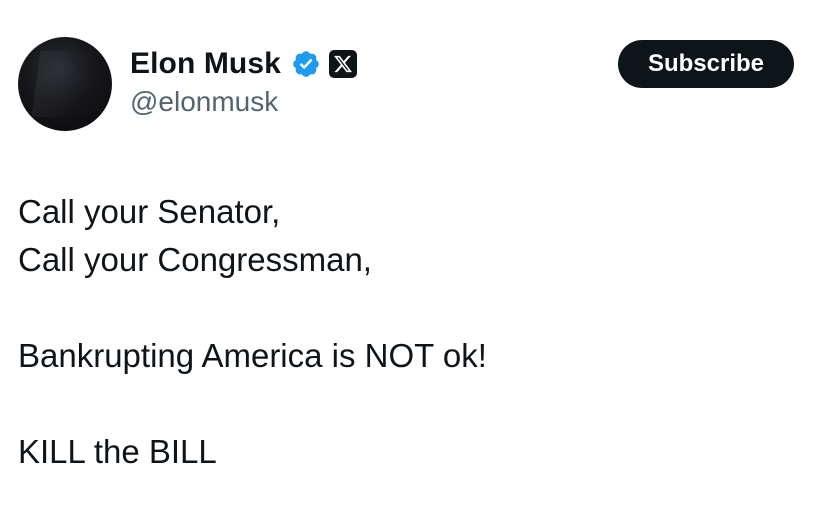 The image size is (827, 507). Describe the element at coordinates (306, 64) in the screenshot. I see `verified-badge-icon` at that location.